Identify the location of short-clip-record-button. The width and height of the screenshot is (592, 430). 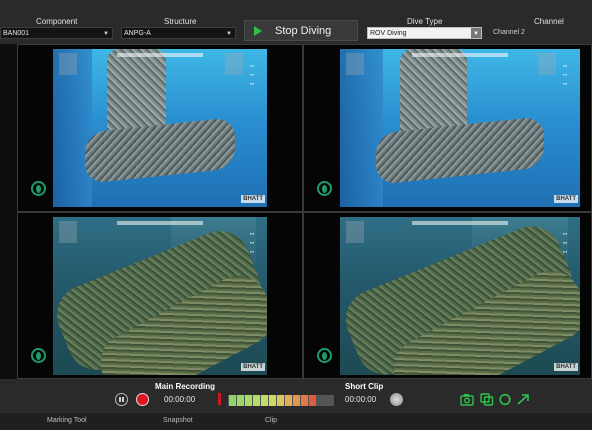
(396, 399).